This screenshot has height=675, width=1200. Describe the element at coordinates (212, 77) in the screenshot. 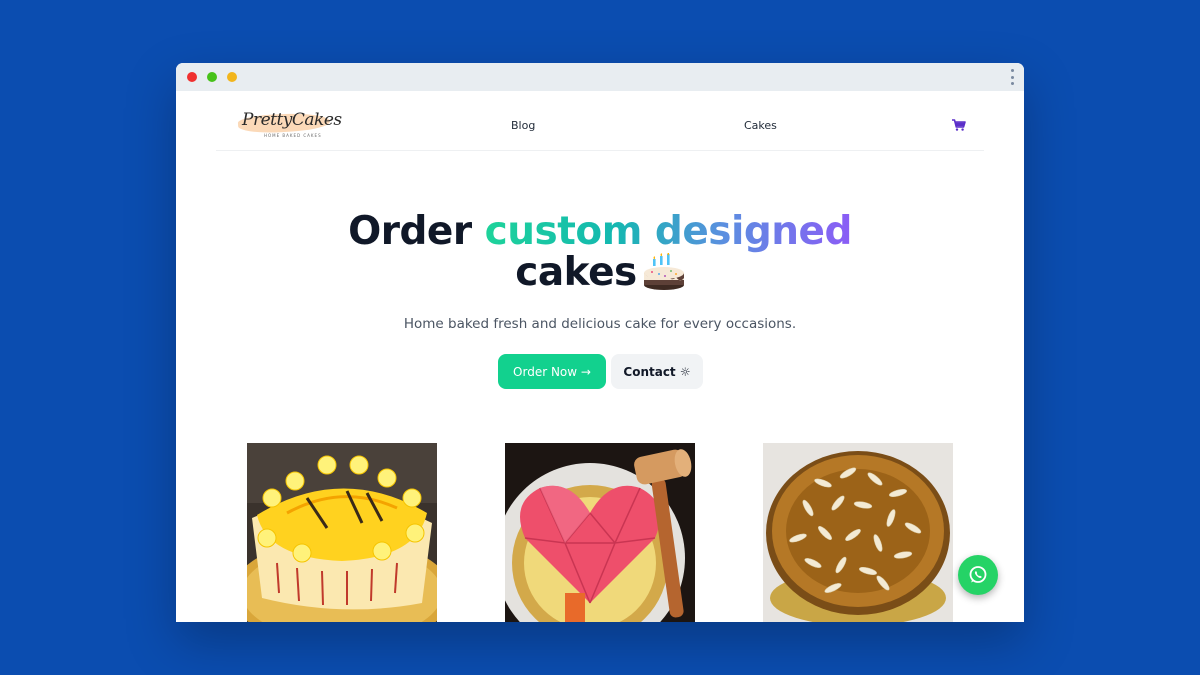

I see `maximize-window-dot` at that location.